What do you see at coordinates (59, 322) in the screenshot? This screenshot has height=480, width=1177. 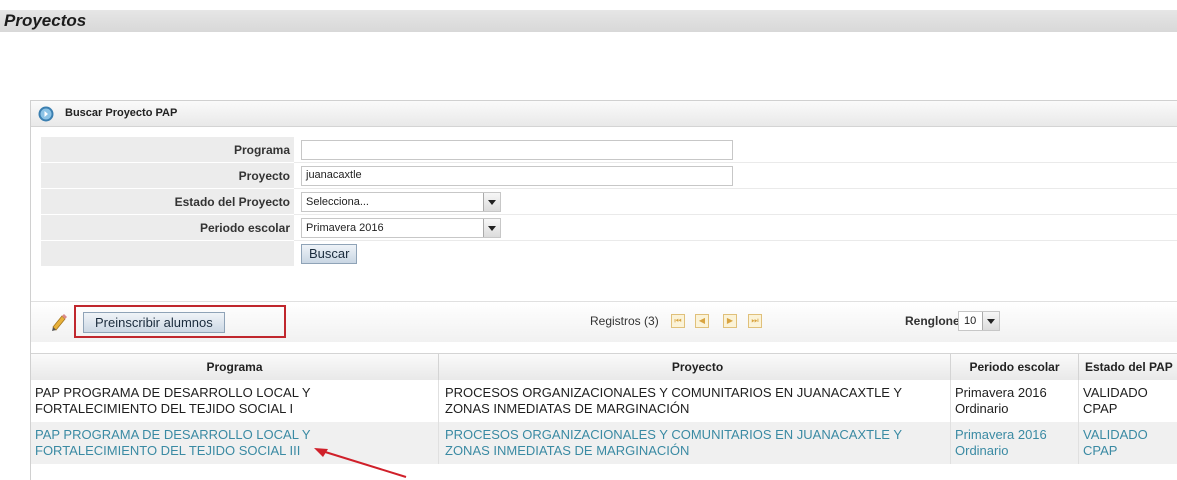 I see `pencil-icon` at bounding box center [59, 322].